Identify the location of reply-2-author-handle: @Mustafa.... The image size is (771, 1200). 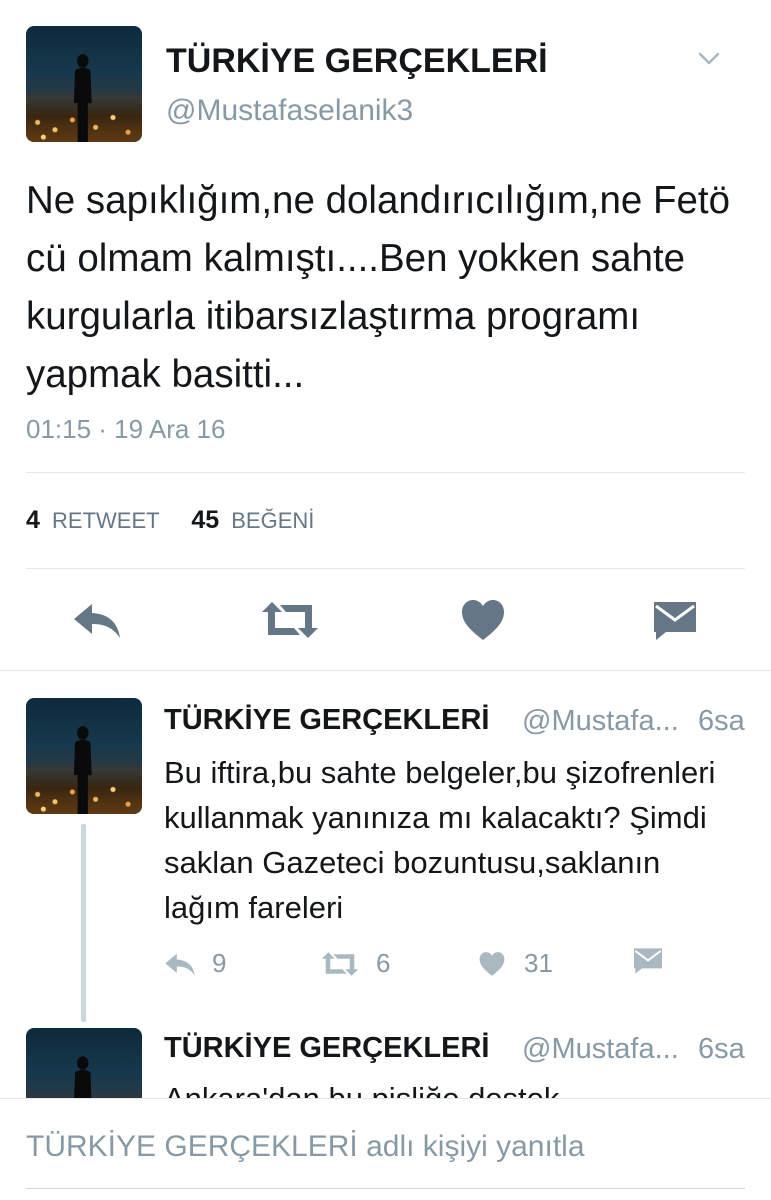
(600, 1049).